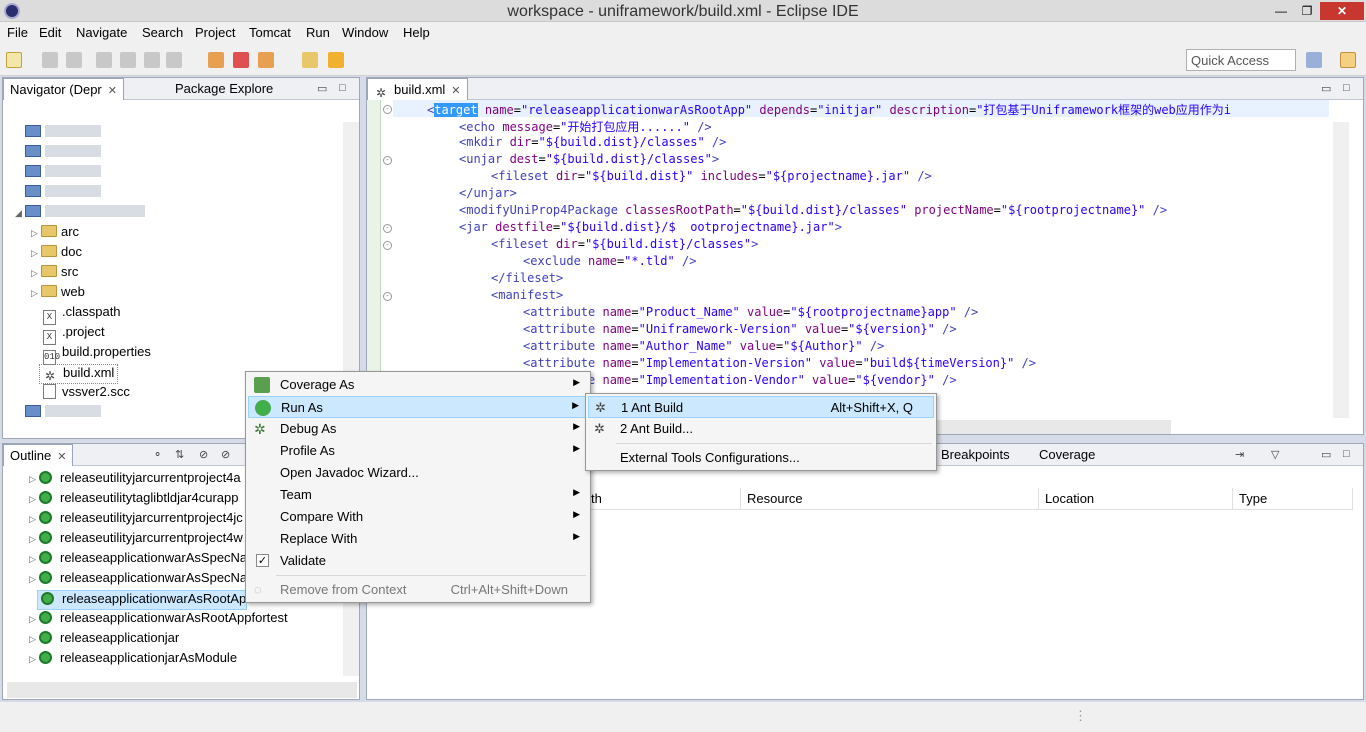 Image resolution: width=1366 pixels, height=732 pixels. Describe the element at coordinates (416, 32) in the screenshot. I see `menu-help: Help` at that location.